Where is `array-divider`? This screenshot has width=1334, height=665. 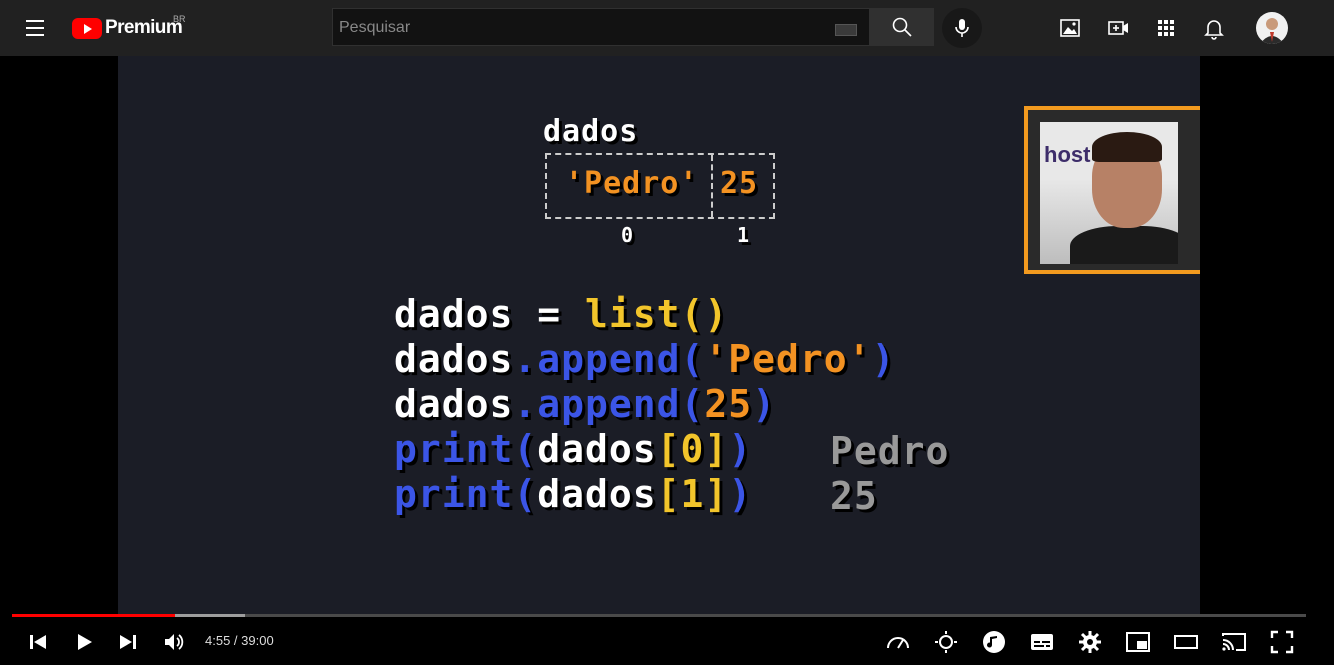 array-divider is located at coordinates (712, 186).